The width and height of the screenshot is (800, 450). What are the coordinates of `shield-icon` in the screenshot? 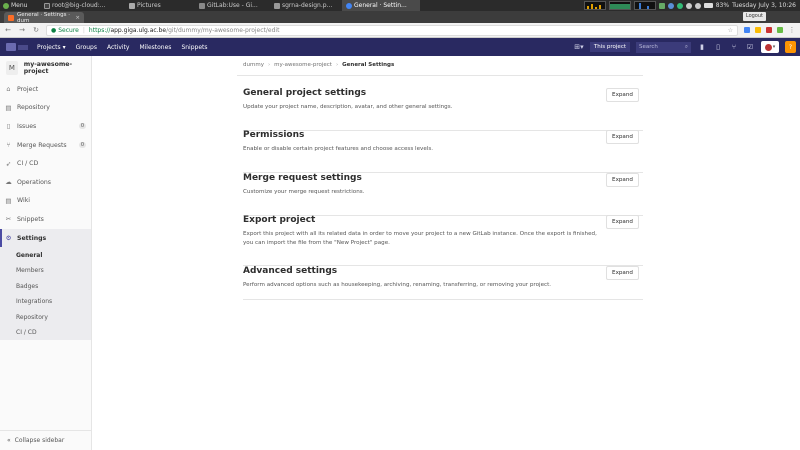 It's located at (661, 5).